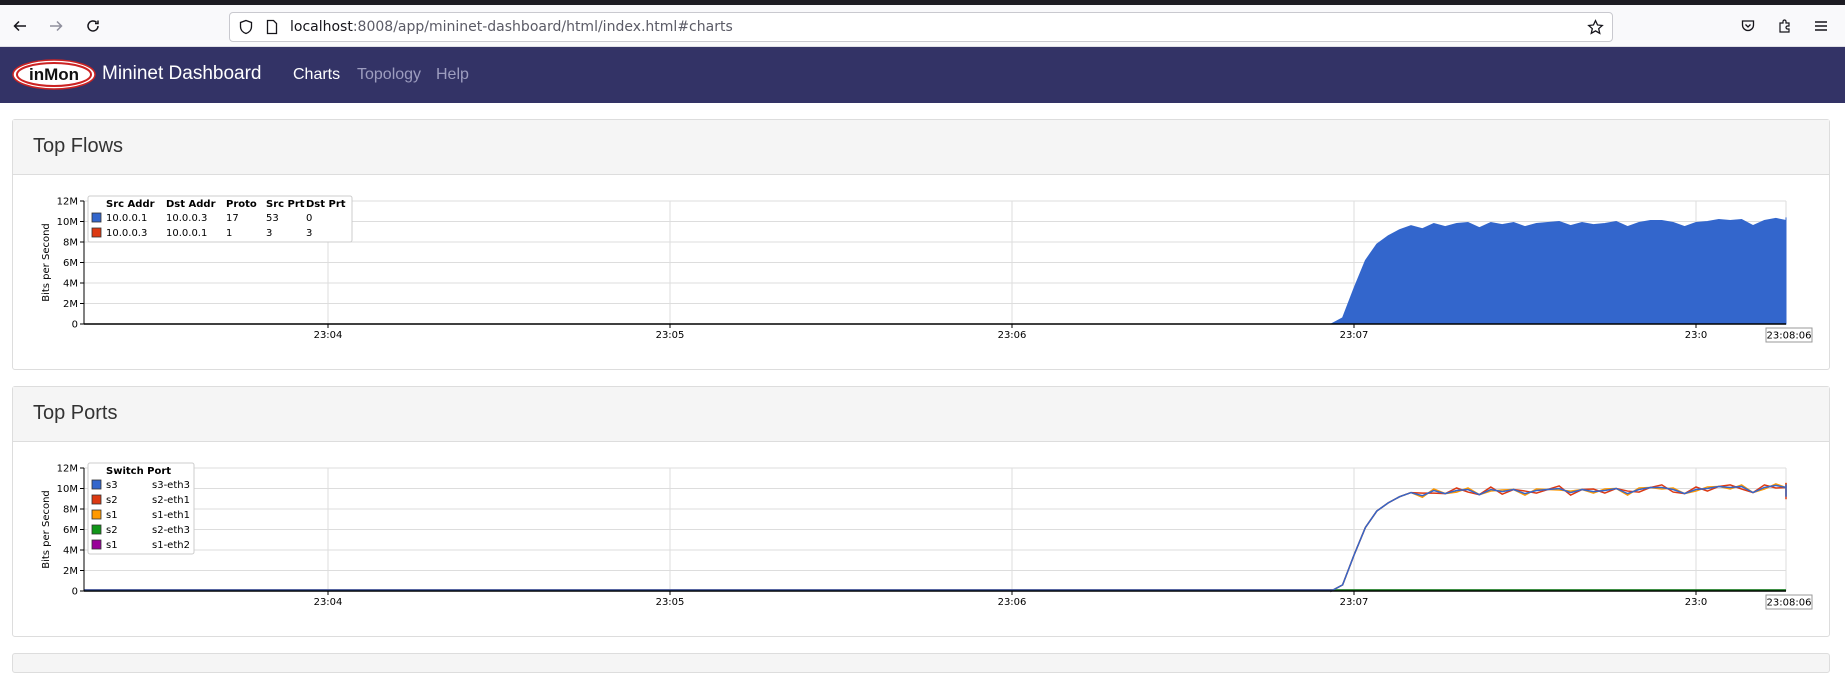  What do you see at coordinates (326, 204) in the screenshot?
I see `legend-header: Dst Prt` at bounding box center [326, 204].